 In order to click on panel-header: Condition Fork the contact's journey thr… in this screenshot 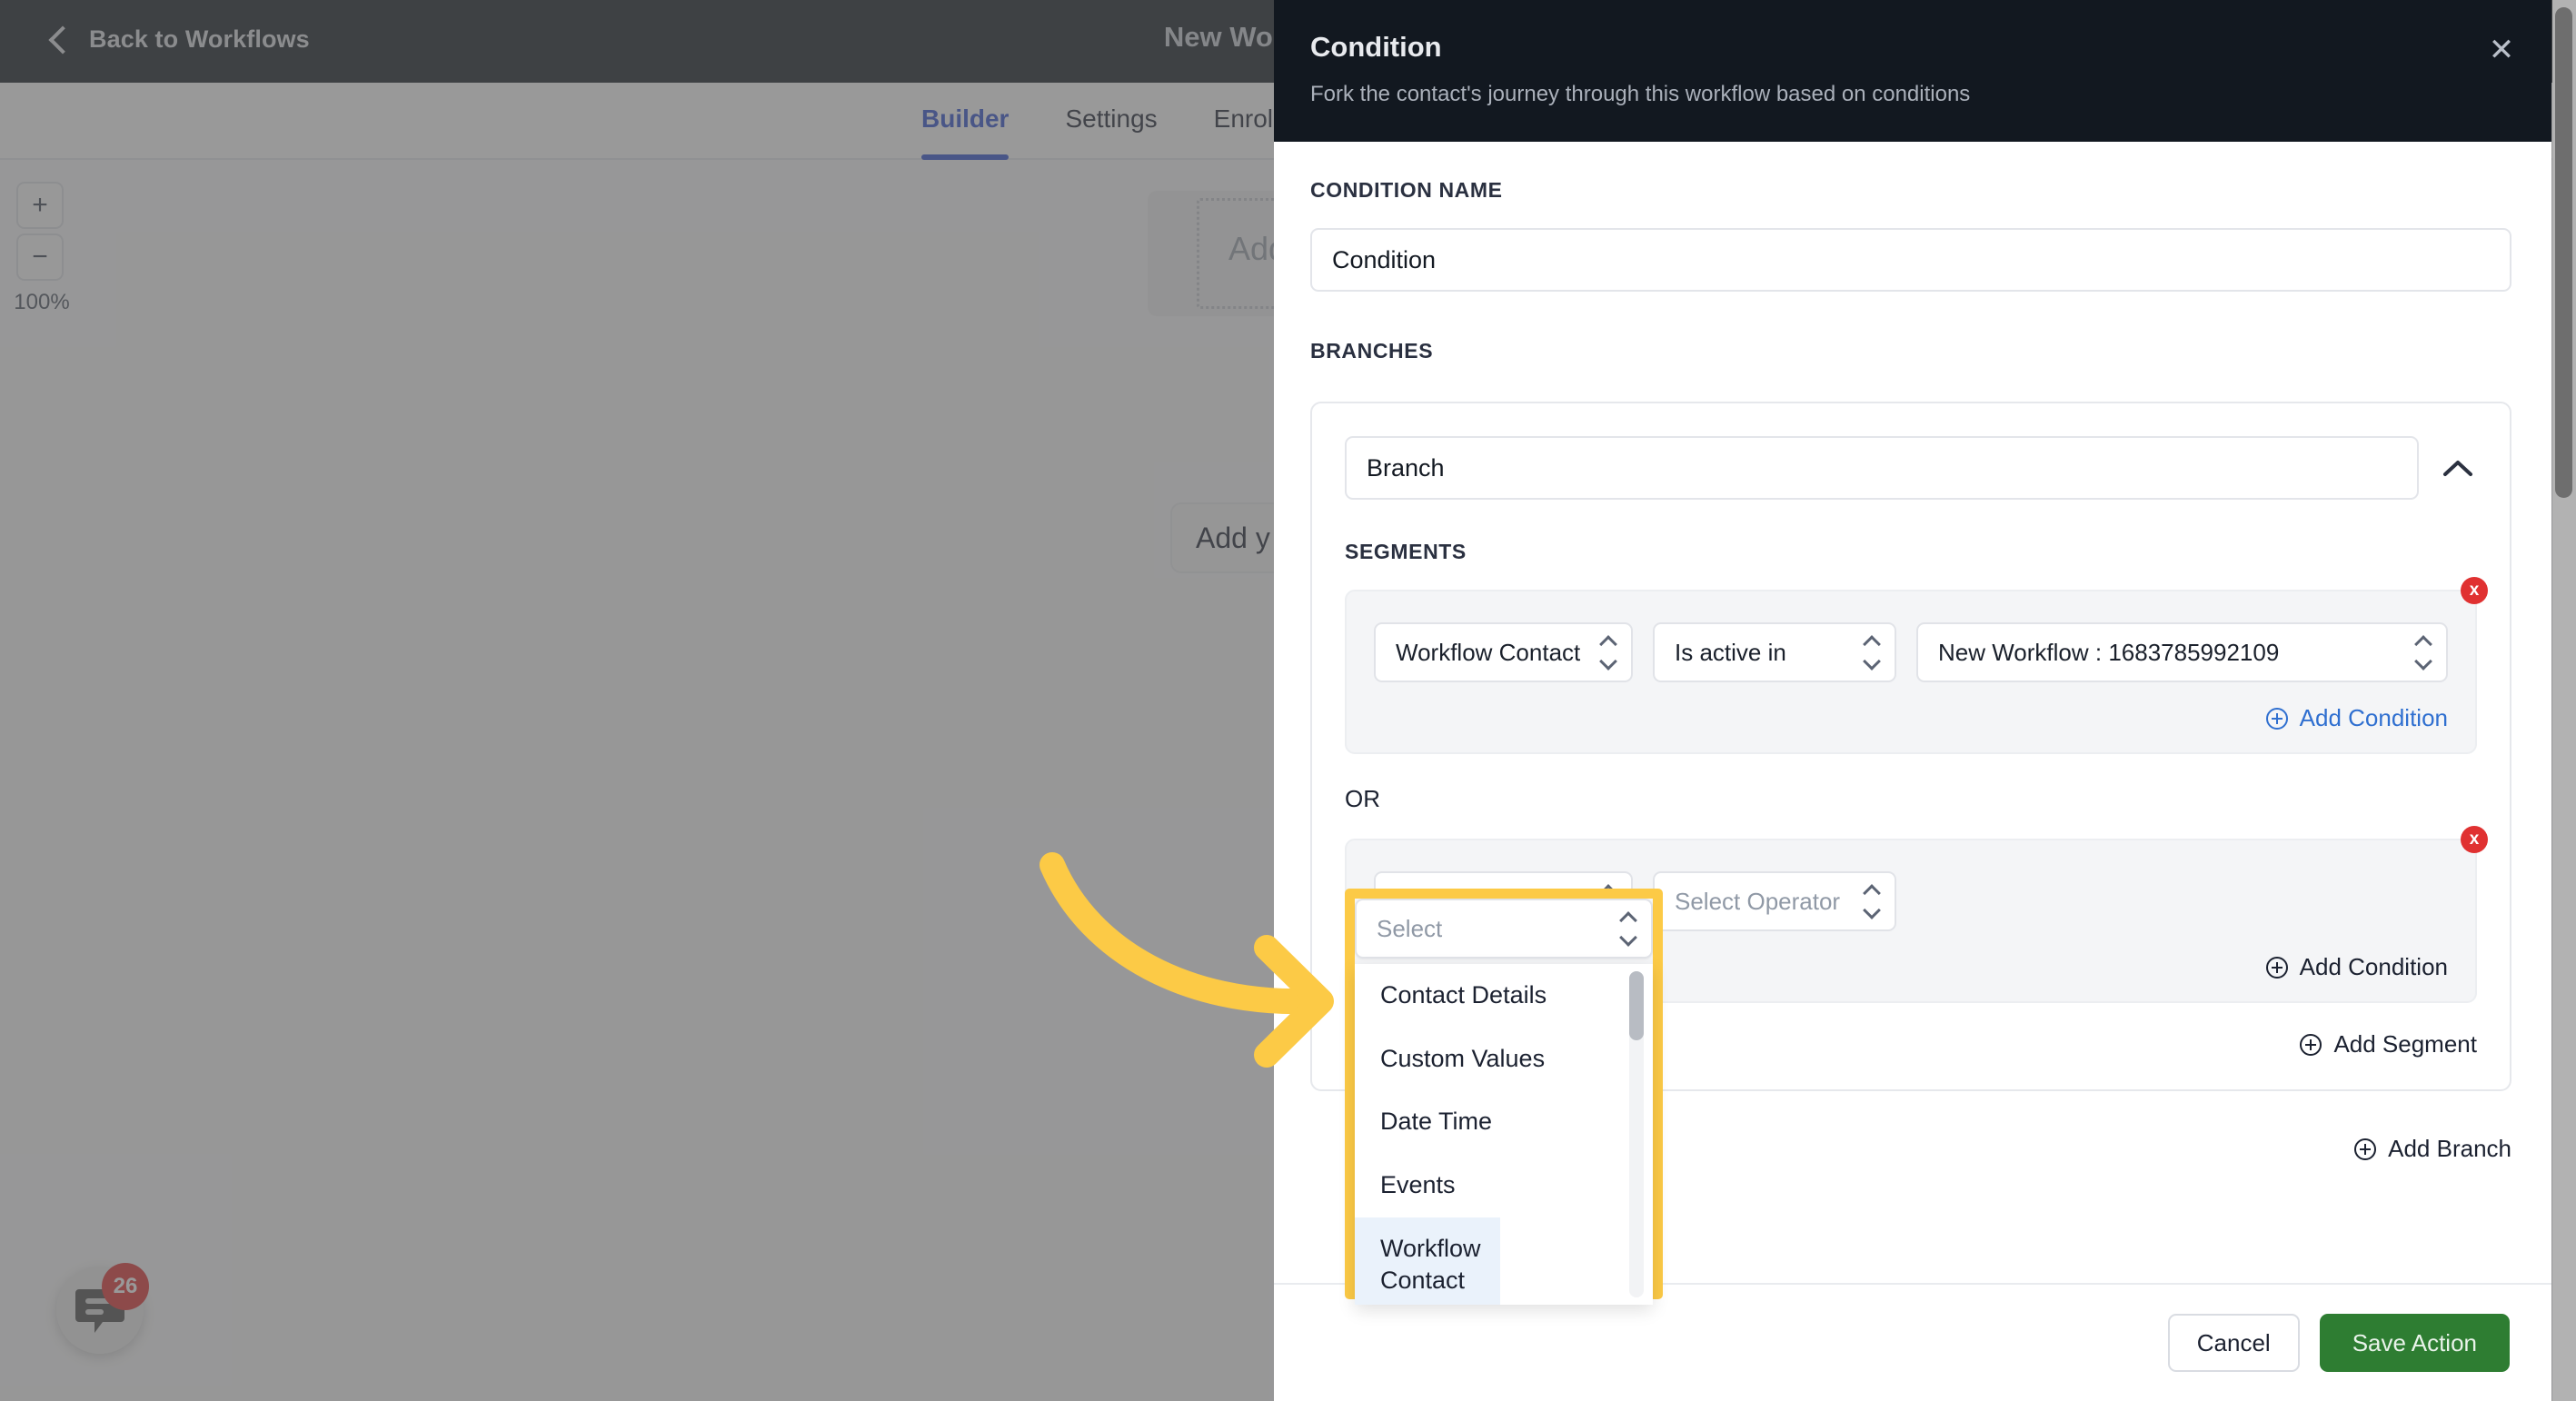, I will do `click(1912, 71)`.